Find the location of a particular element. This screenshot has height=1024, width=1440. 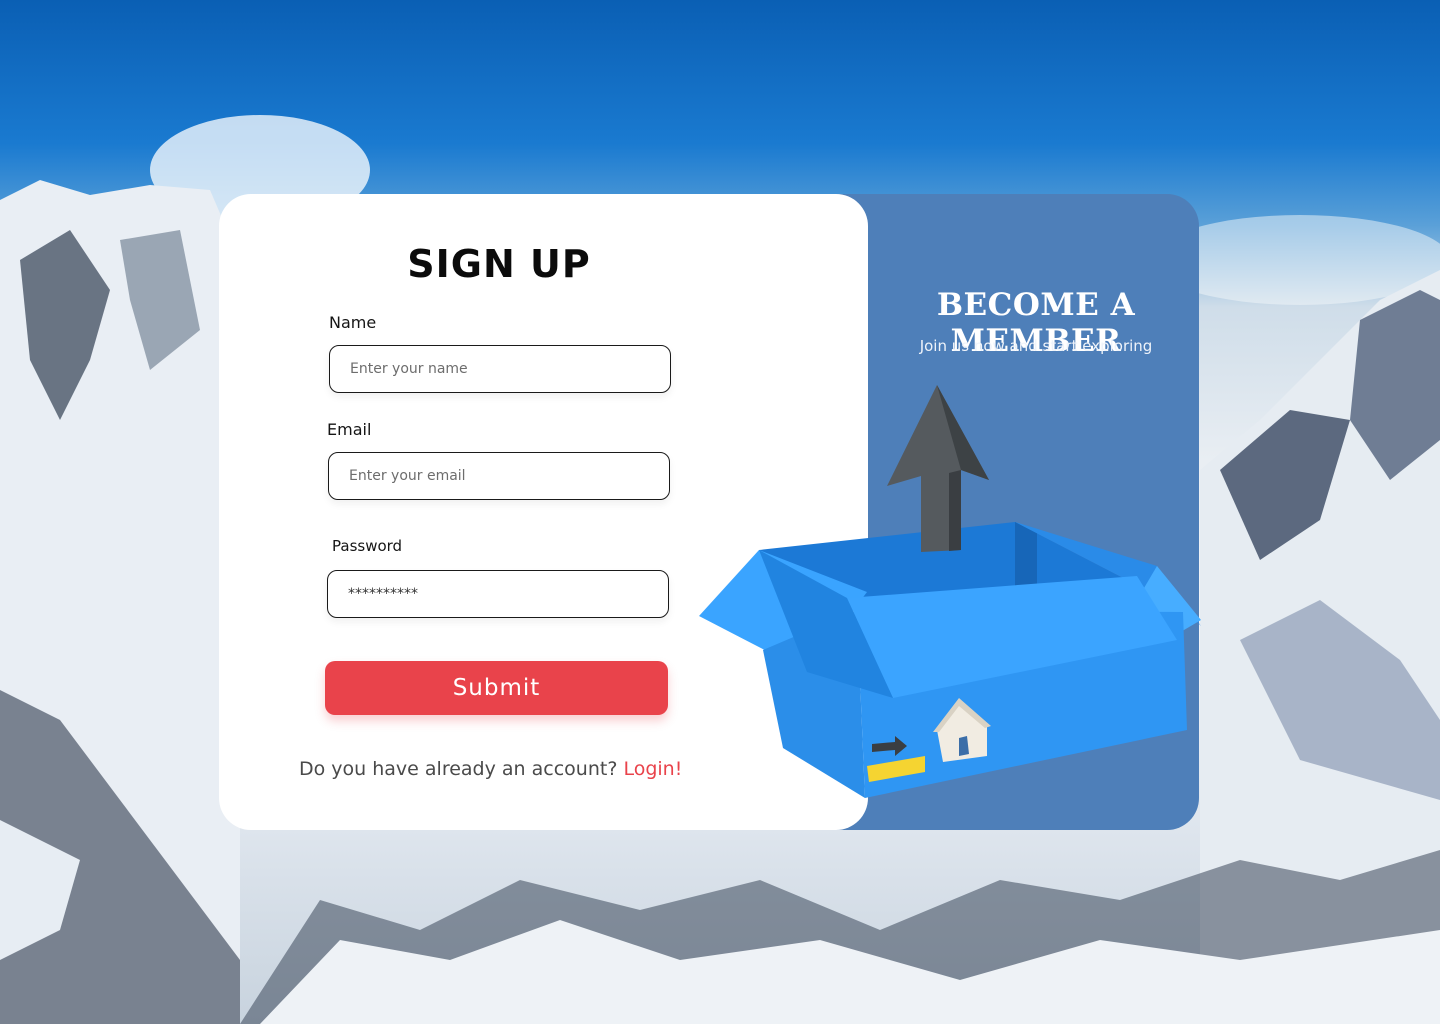

name-label: Name is located at coordinates (353, 322).